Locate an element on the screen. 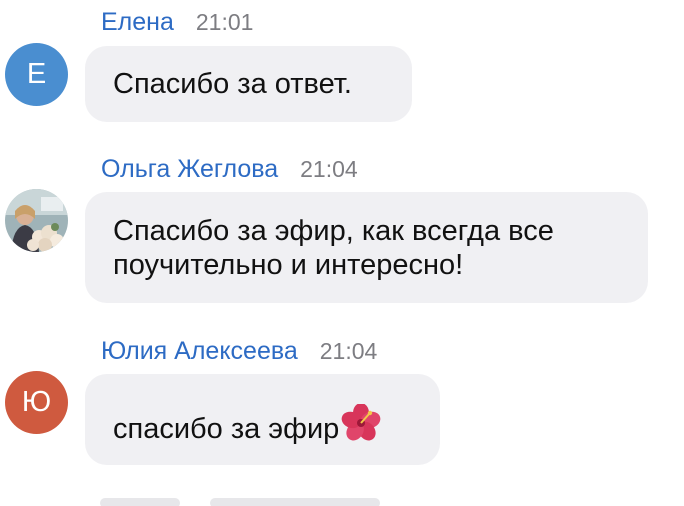  avatar: Ю is located at coordinates (36, 402).